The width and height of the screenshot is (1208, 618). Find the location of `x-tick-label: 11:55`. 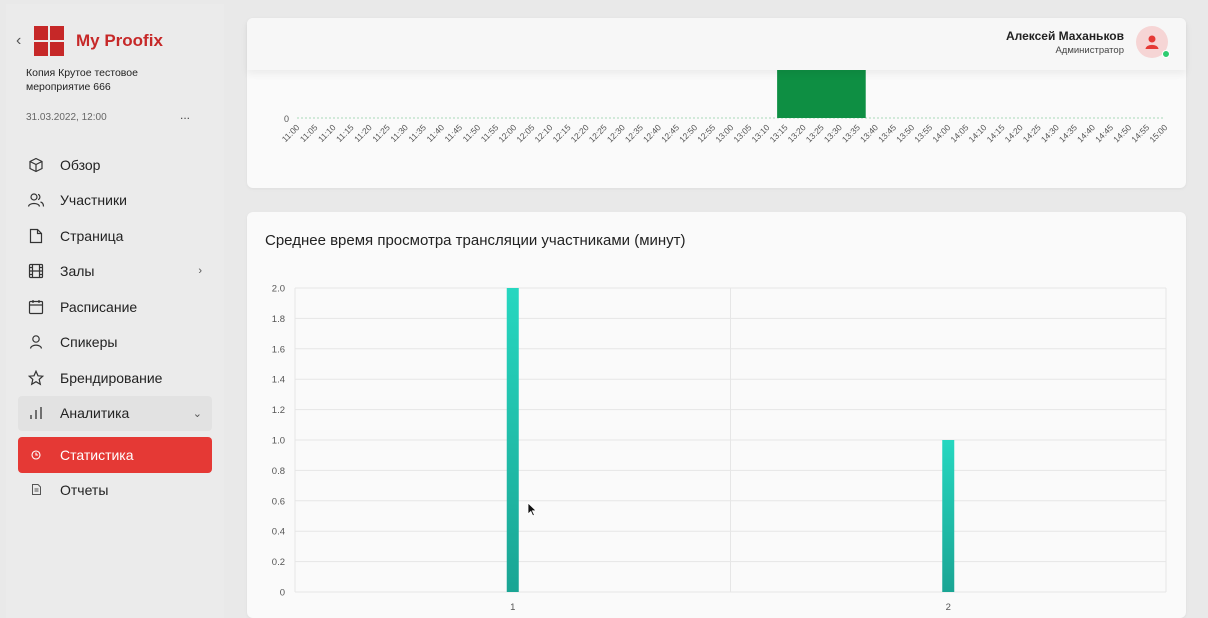

x-tick-label: 11:55 is located at coordinates (490, 133).